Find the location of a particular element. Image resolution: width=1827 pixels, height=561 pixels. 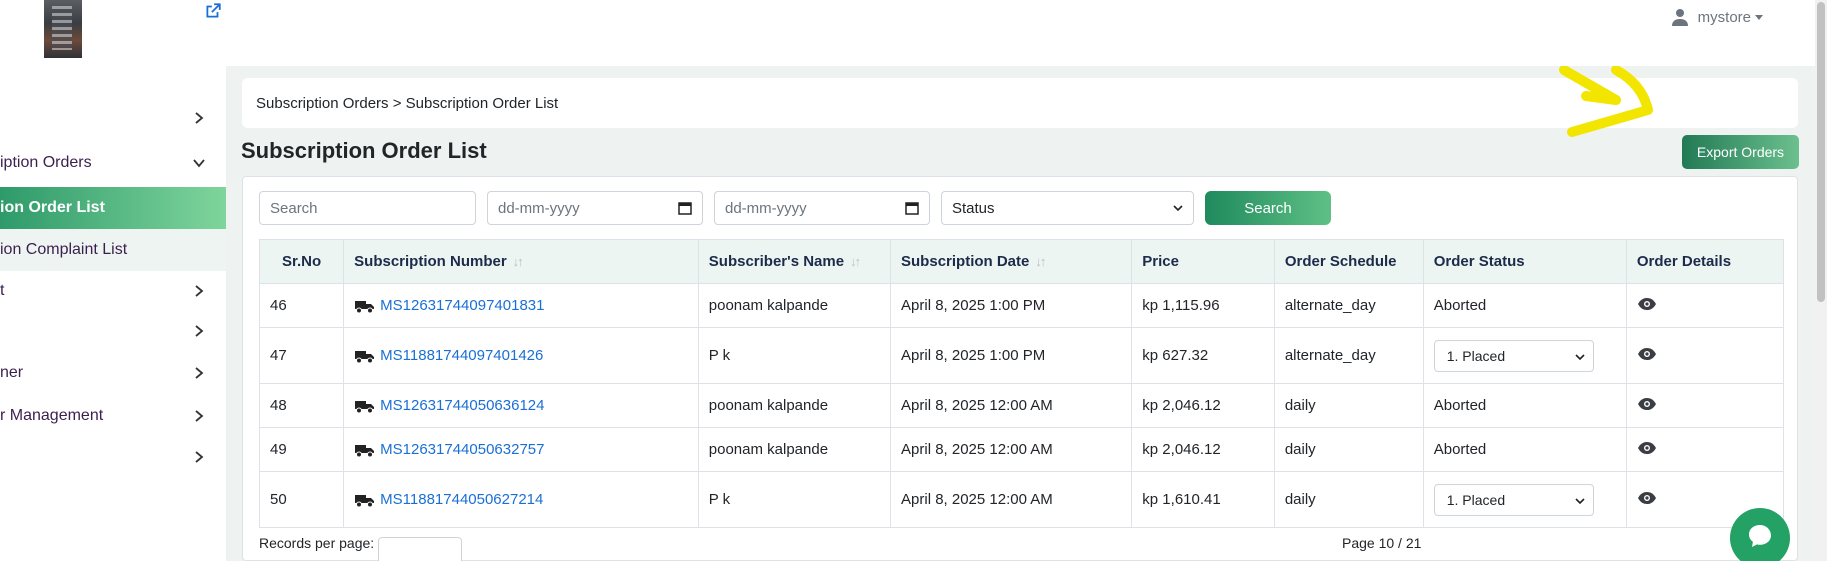

subscription-number-link: MS12631744050632757 is located at coordinates (462, 449).